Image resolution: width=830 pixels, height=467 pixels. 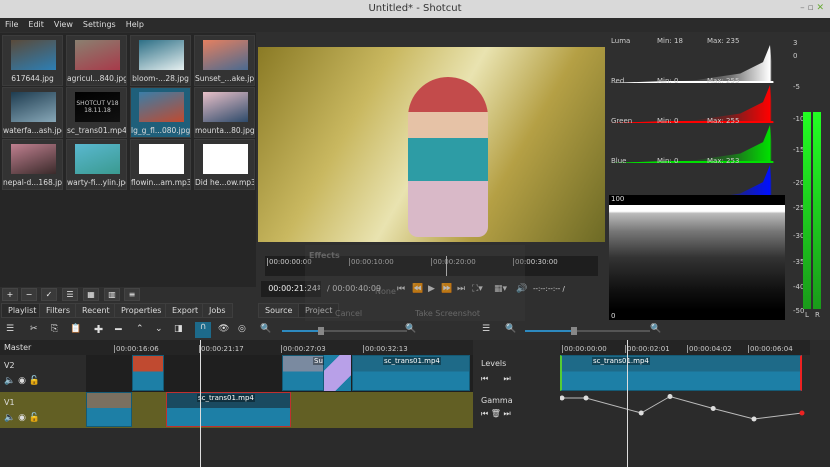 I want to click on icon-view-button: ▦, so click(x=91, y=294).